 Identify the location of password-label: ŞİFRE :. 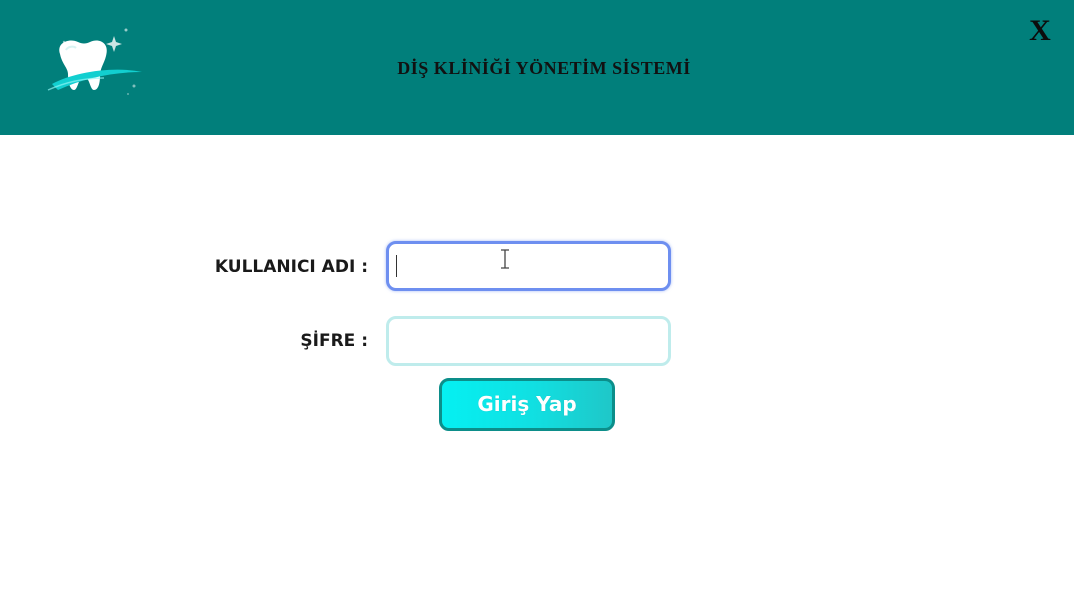
(334, 341).